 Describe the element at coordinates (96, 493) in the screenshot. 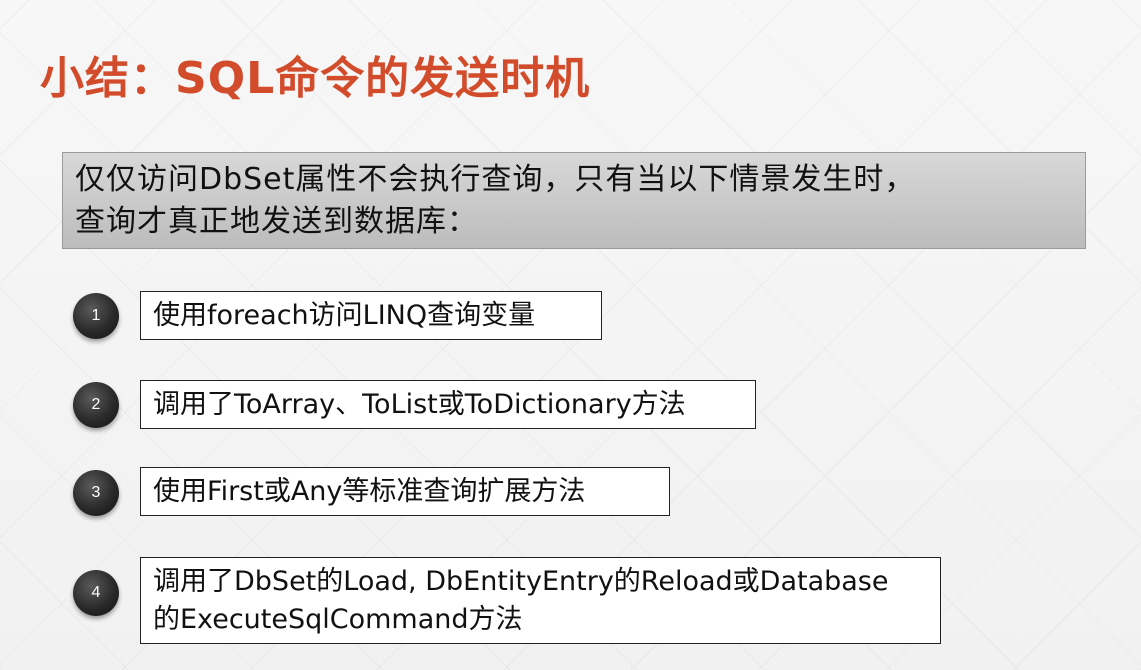

I see `bullet-number-3: 3` at that location.